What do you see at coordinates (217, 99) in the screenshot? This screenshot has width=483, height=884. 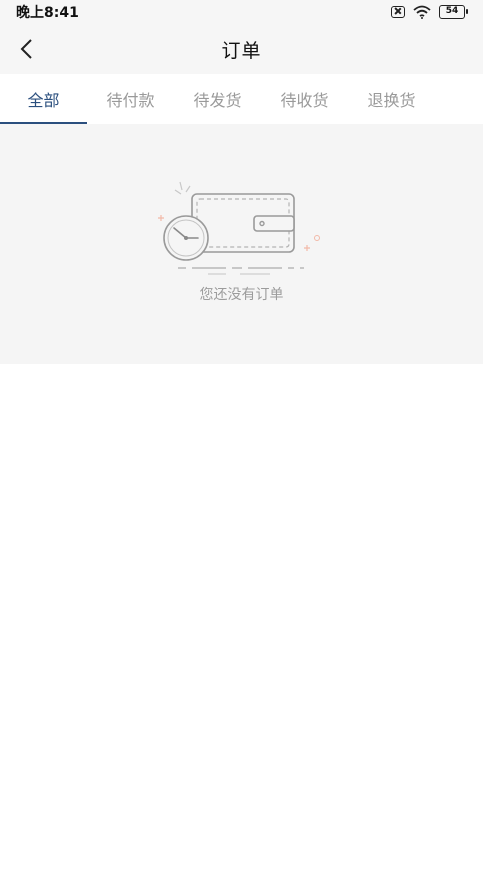 I see `tab-pending-shipment: 待发货` at bounding box center [217, 99].